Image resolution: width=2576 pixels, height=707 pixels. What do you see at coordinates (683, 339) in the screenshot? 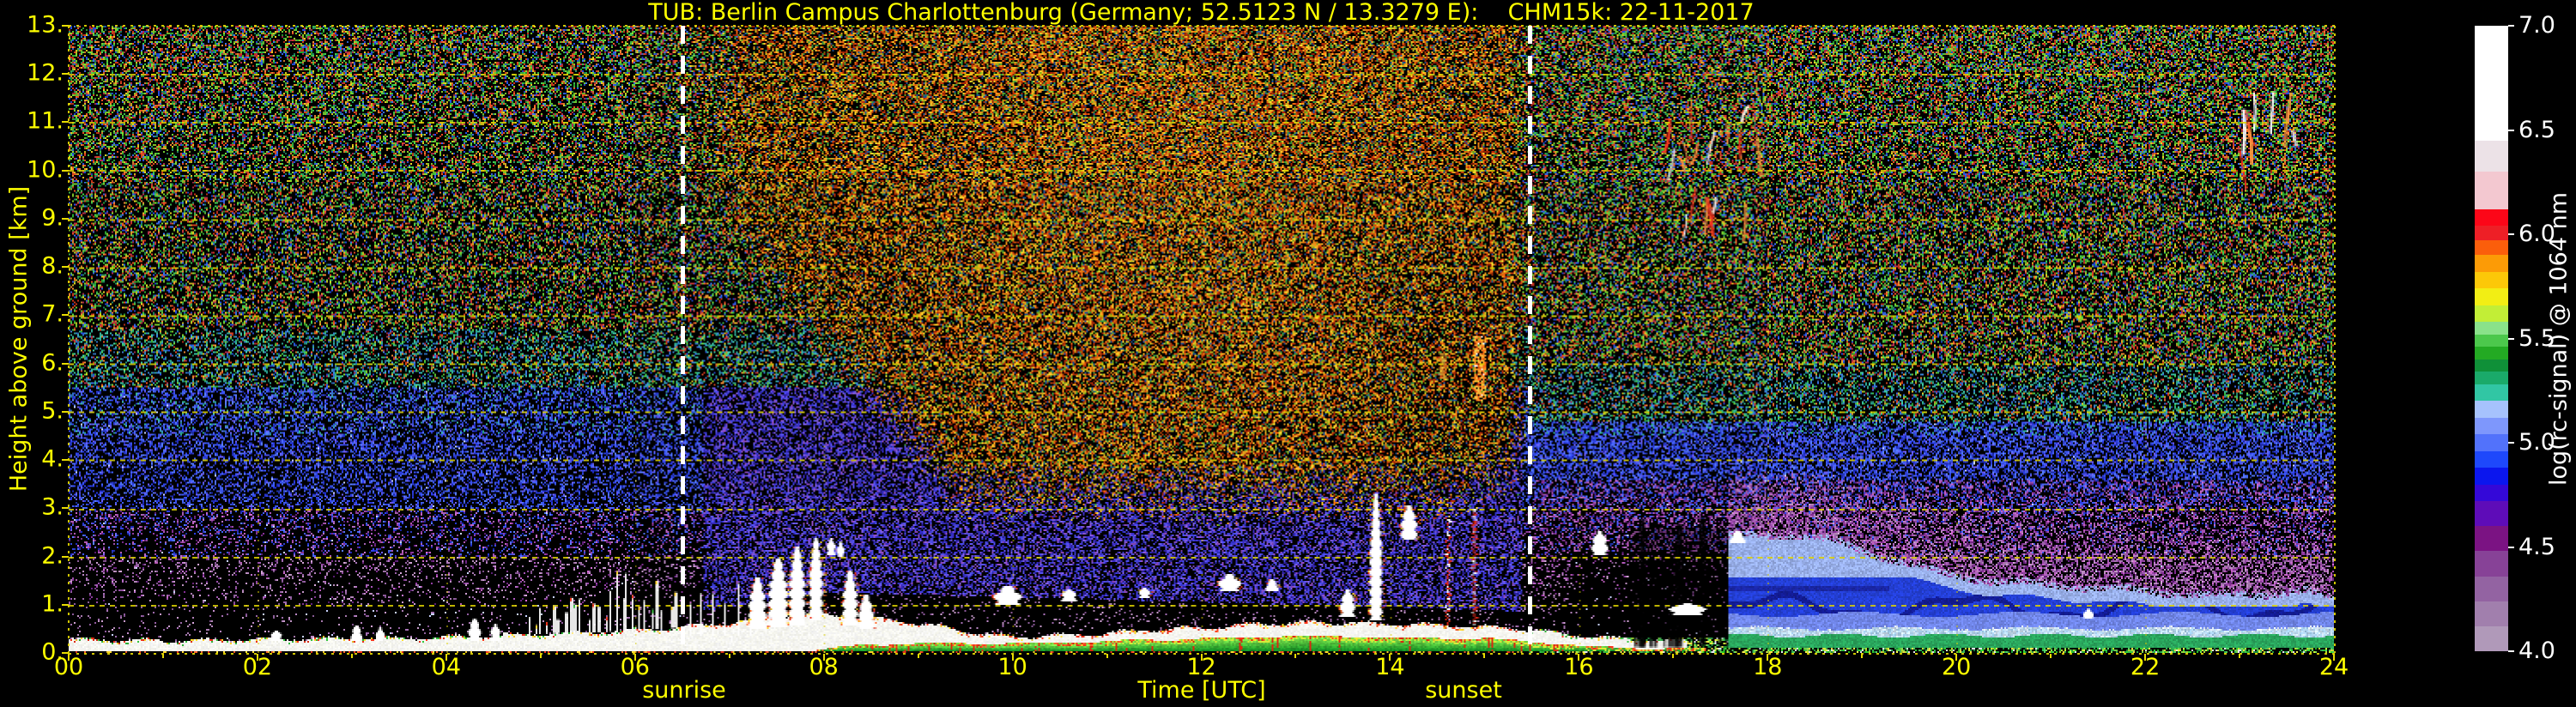
I see `sunrise-line` at bounding box center [683, 339].